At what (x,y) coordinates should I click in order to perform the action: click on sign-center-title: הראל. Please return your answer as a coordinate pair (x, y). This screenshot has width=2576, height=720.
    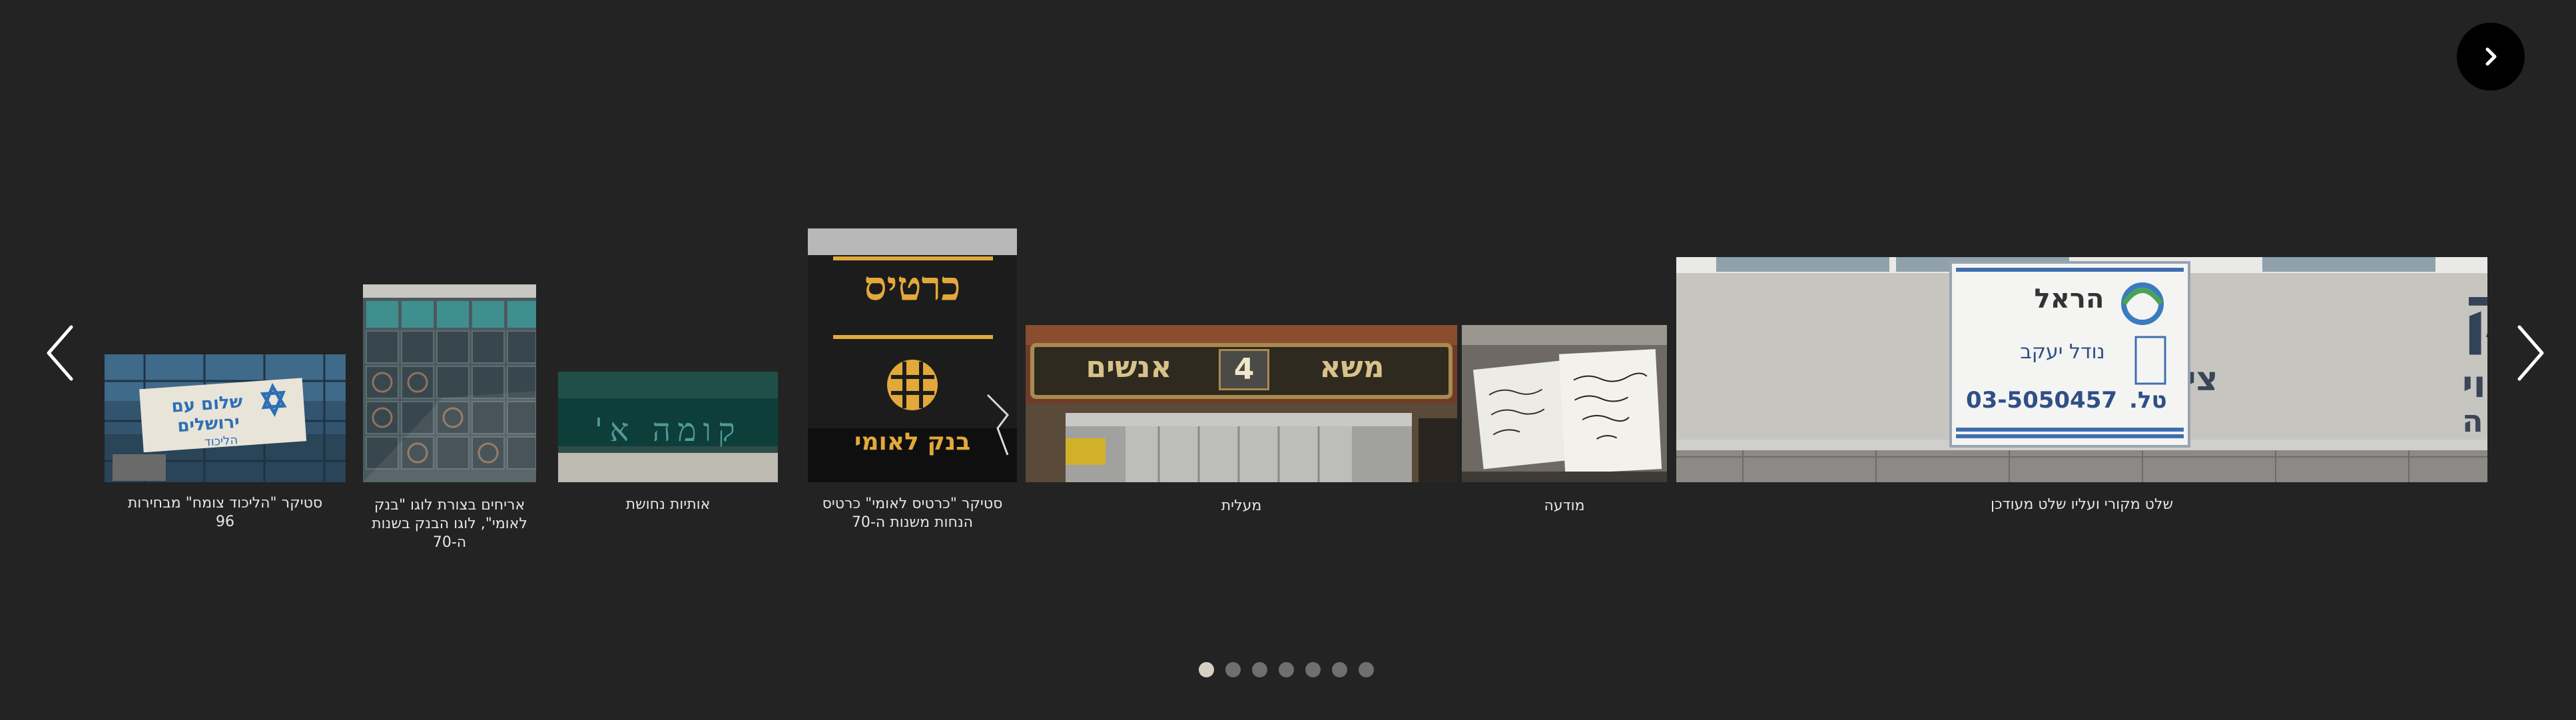
    Looking at the image, I should click on (2069, 299).